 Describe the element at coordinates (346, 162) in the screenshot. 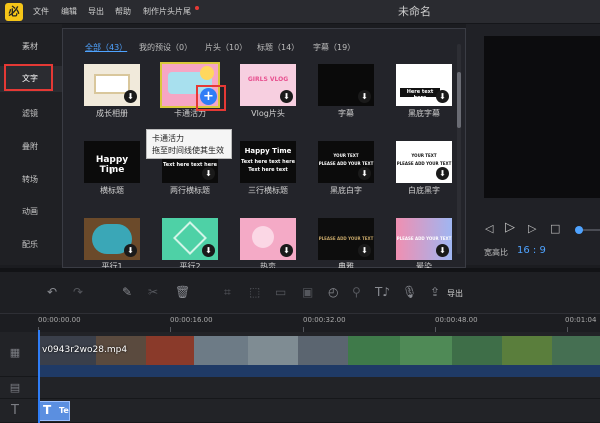

I see `template-thumb-white-on-black: YOUR TEXT PLEASE ADD YOUR TEXT ⬇` at that location.